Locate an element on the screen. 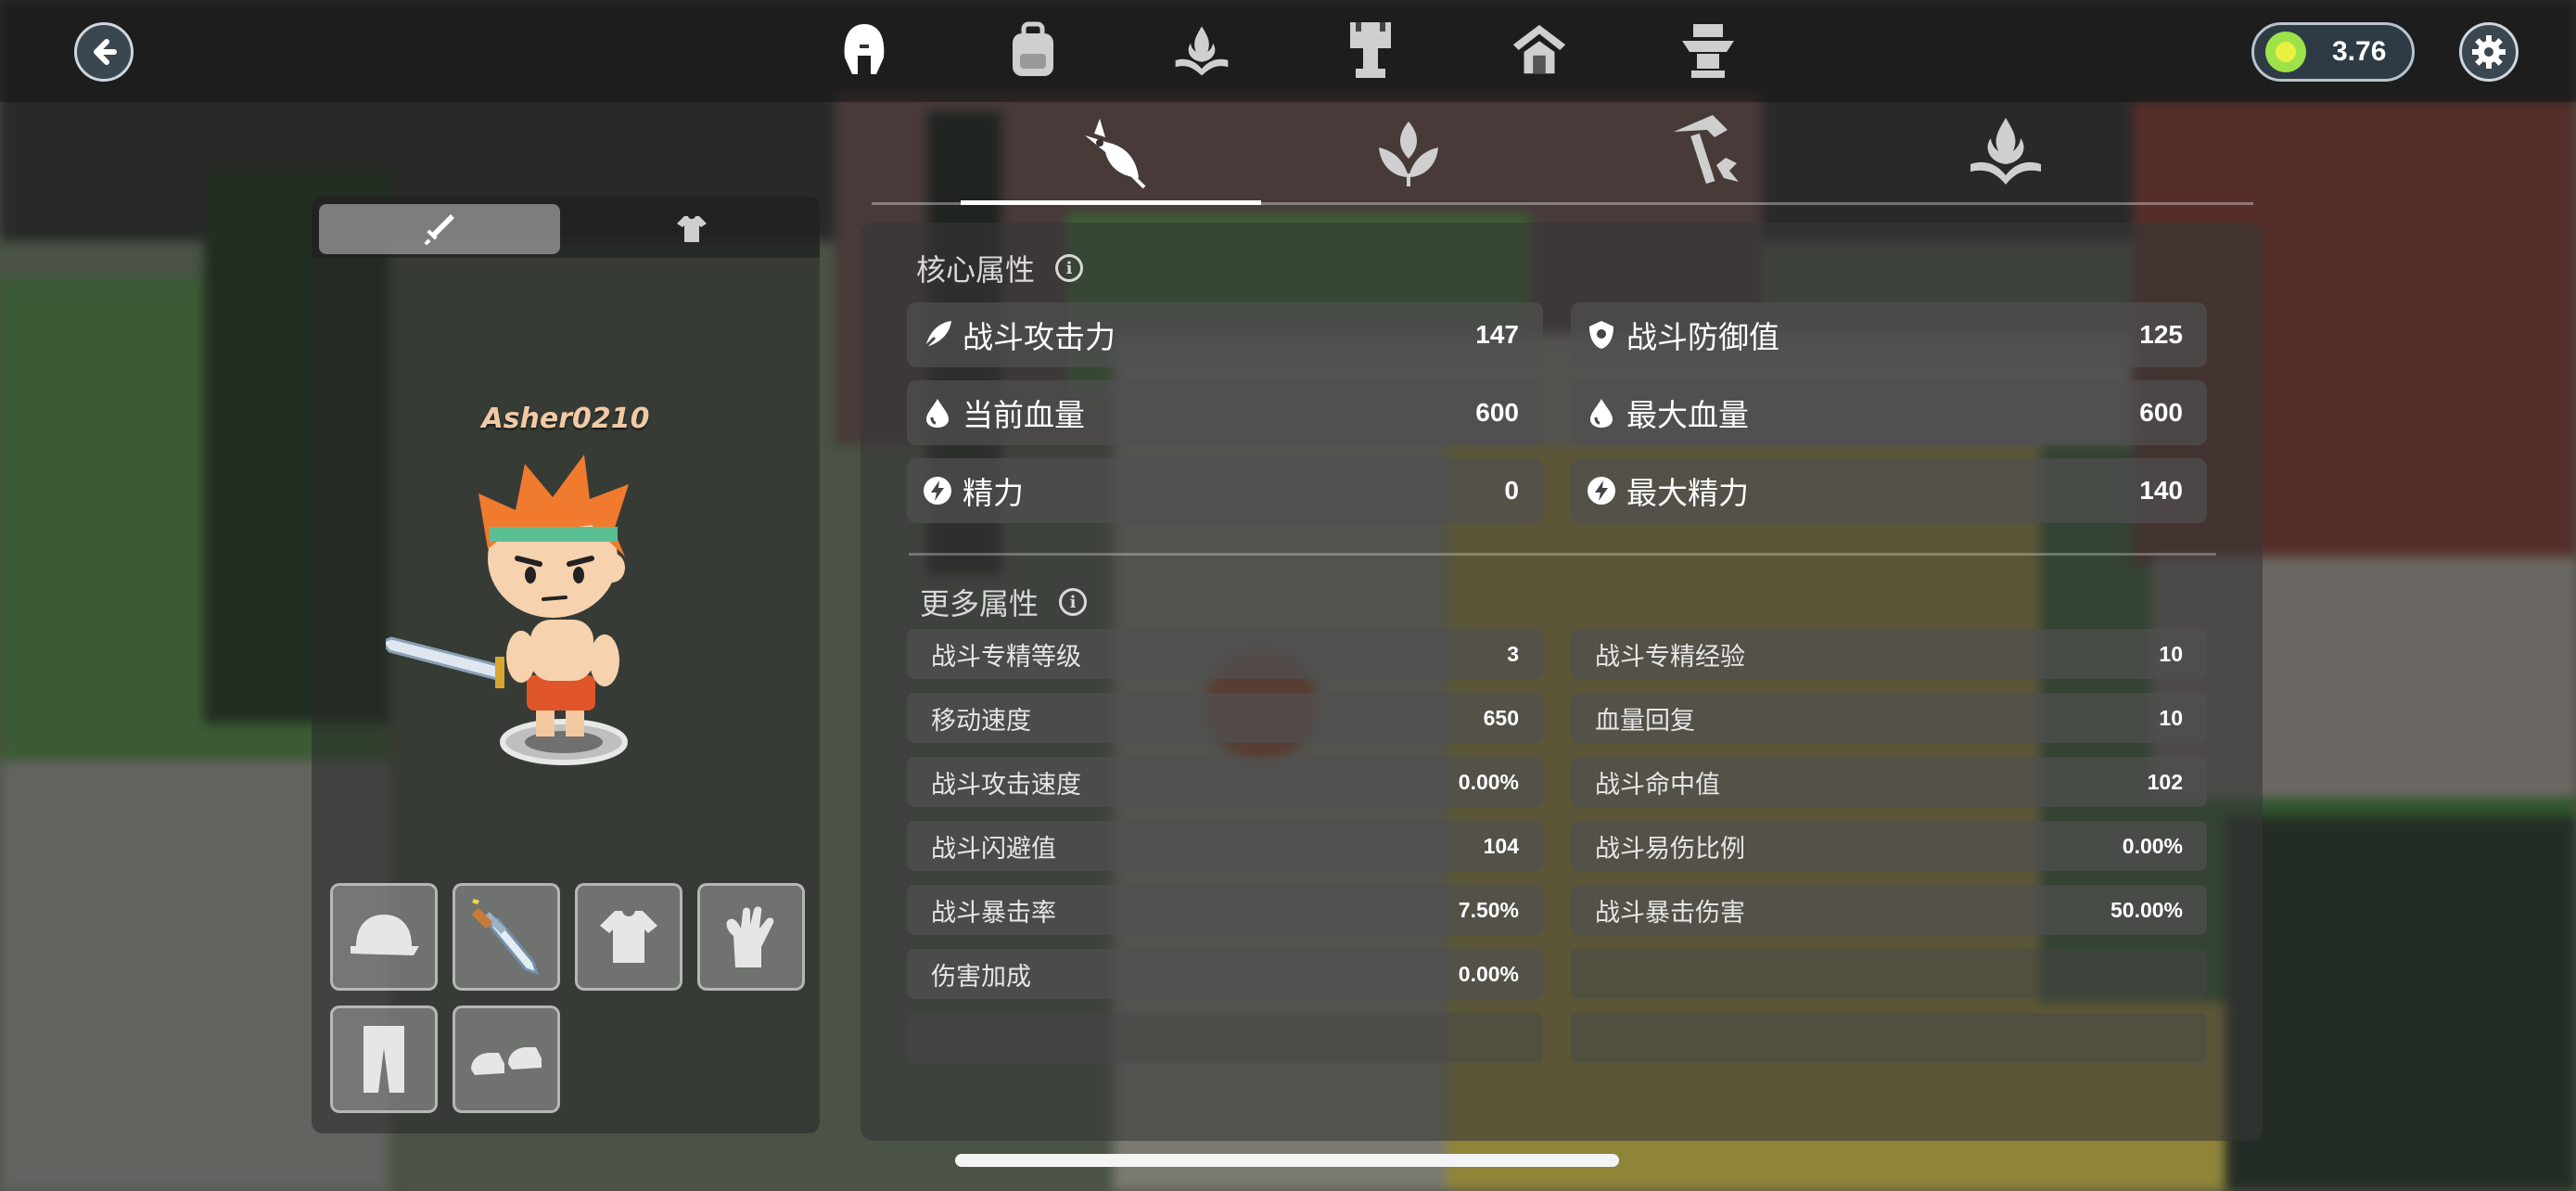 Image resolution: width=2576 pixels, height=1191 pixels. more-attribute-row: 移动速度 650 is located at coordinates (1225, 718).